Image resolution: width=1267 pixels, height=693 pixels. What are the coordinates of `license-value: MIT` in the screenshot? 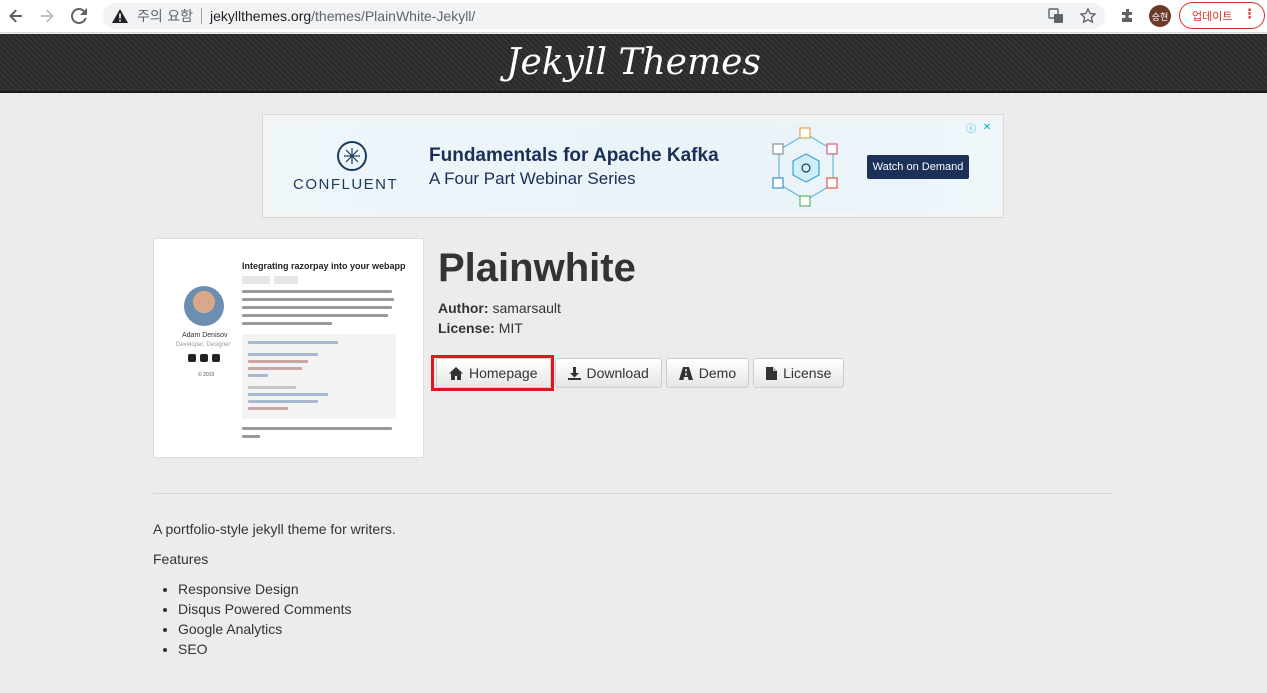 It's located at (510, 328).